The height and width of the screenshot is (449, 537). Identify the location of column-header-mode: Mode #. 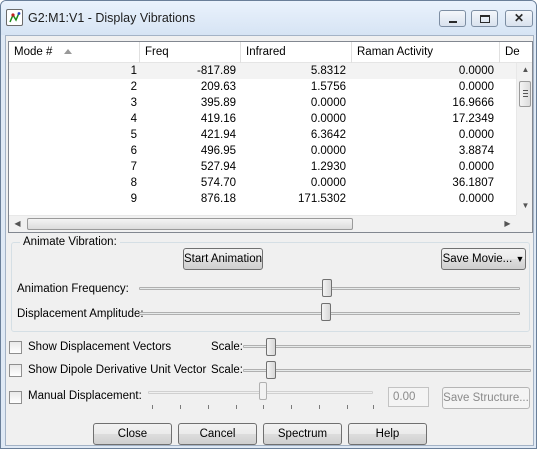
(74, 52).